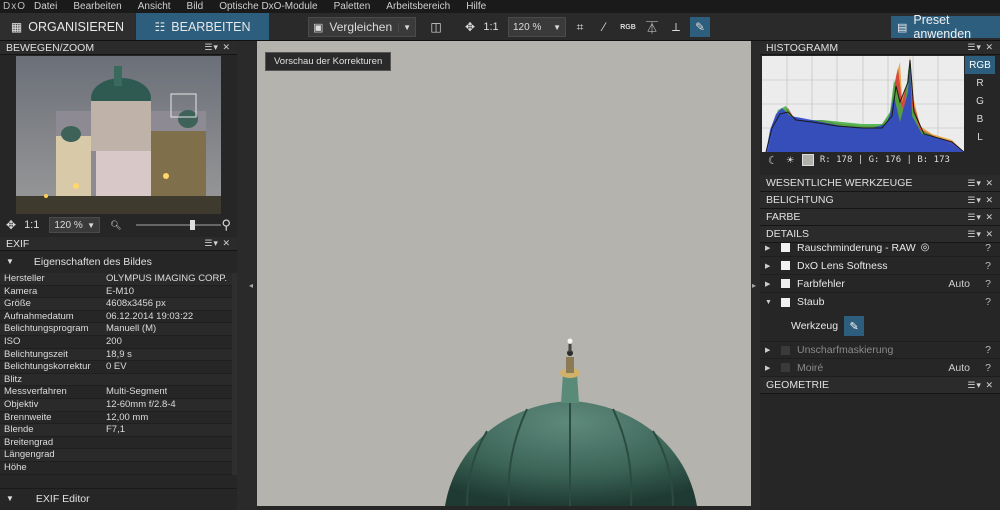  Describe the element at coordinates (268, 6) in the screenshot. I see `menu-optische-module: Optische DxO-Module` at that location.